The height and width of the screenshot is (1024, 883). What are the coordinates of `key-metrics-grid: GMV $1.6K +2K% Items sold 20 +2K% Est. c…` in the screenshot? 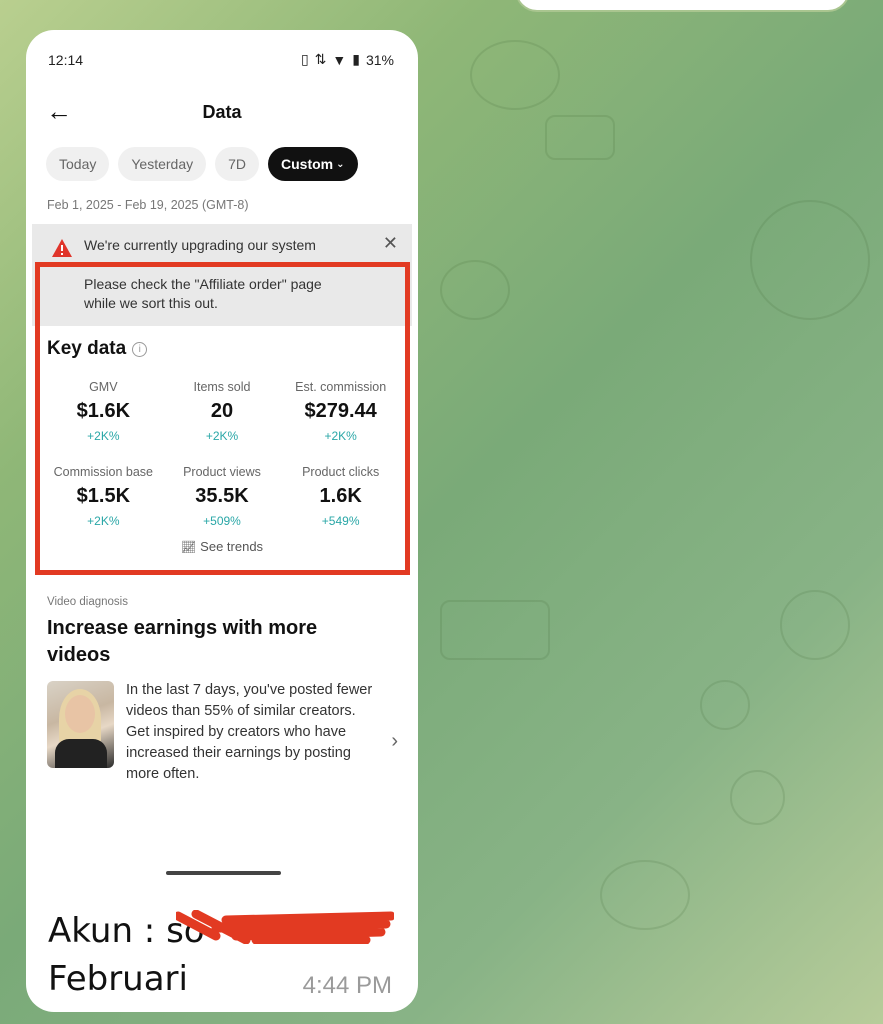 It's located at (222, 454).